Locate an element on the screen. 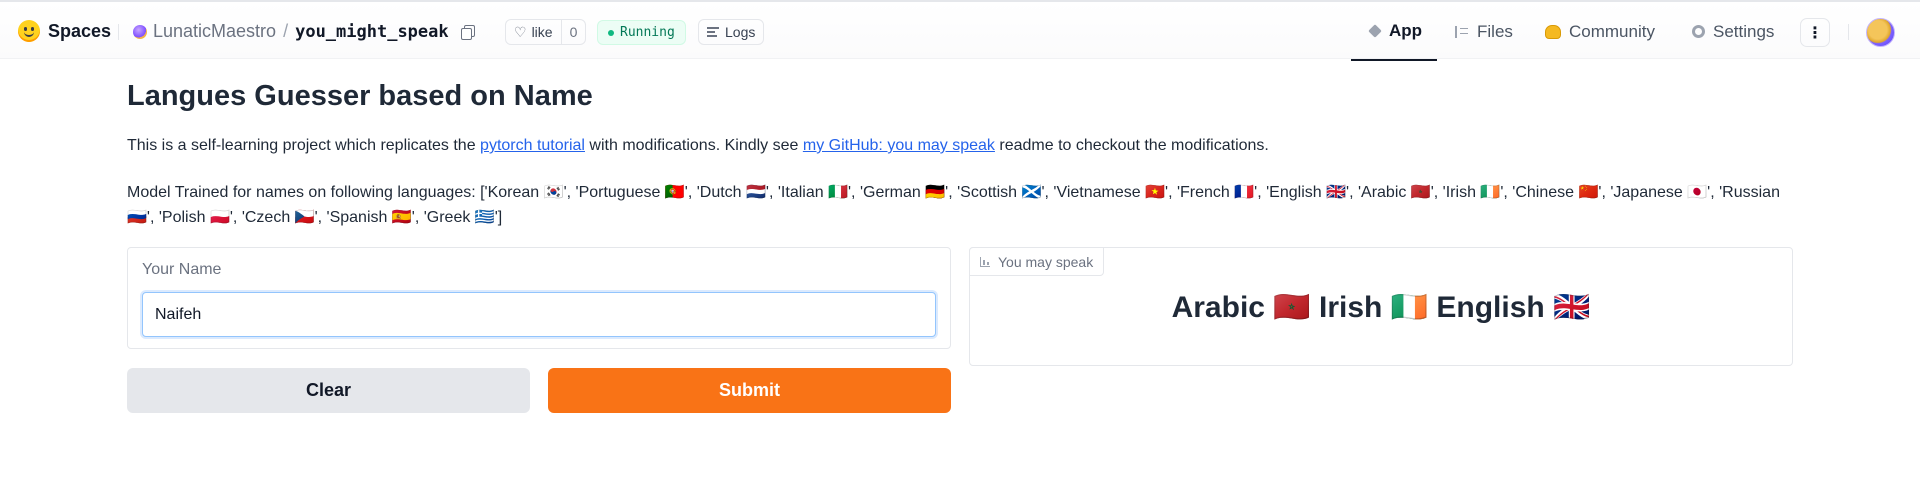 The width and height of the screenshot is (1920, 499). output-label-text: You may speak is located at coordinates (1046, 261).